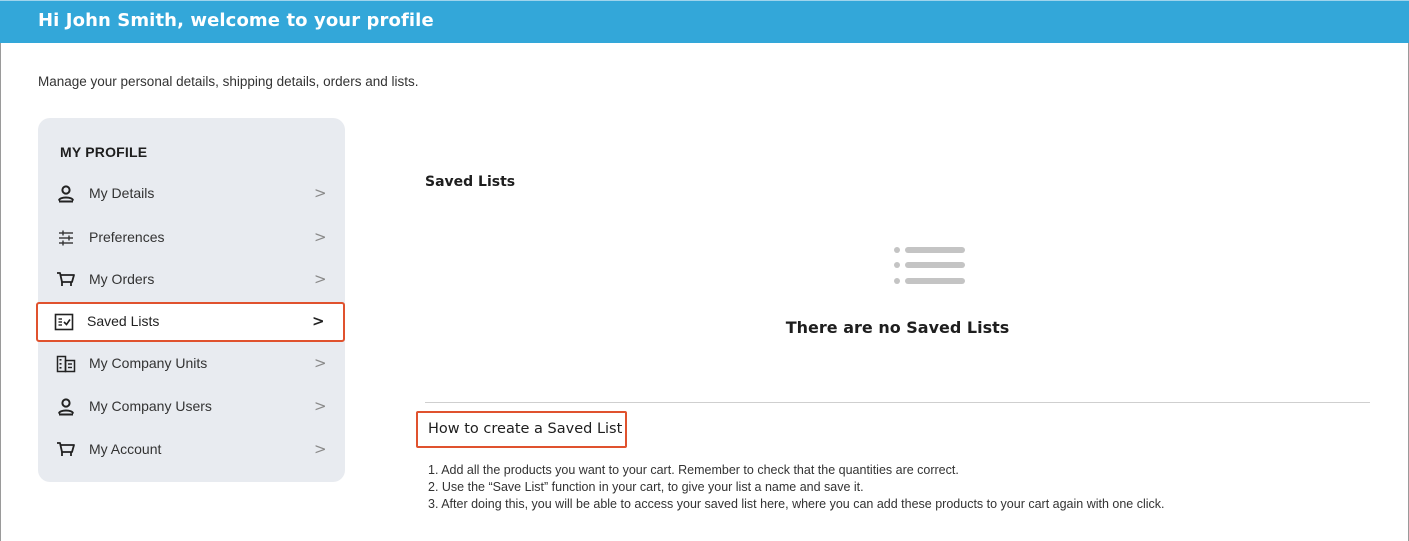 The image size is (1409, 541). Describe the element at coordinates (148, 363) in the screenshot. I see `sidebar-item-label: My Company Units` at that location.